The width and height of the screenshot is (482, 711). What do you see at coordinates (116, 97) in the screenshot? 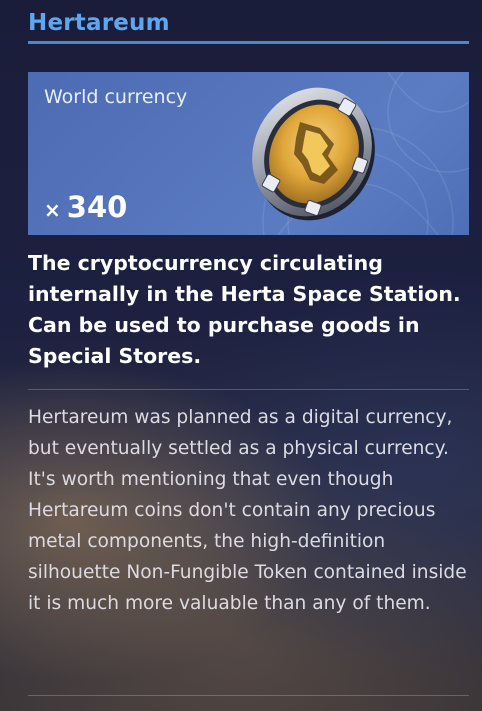
I see `currency-type-label: World currency` at bounding box center [116, 97].